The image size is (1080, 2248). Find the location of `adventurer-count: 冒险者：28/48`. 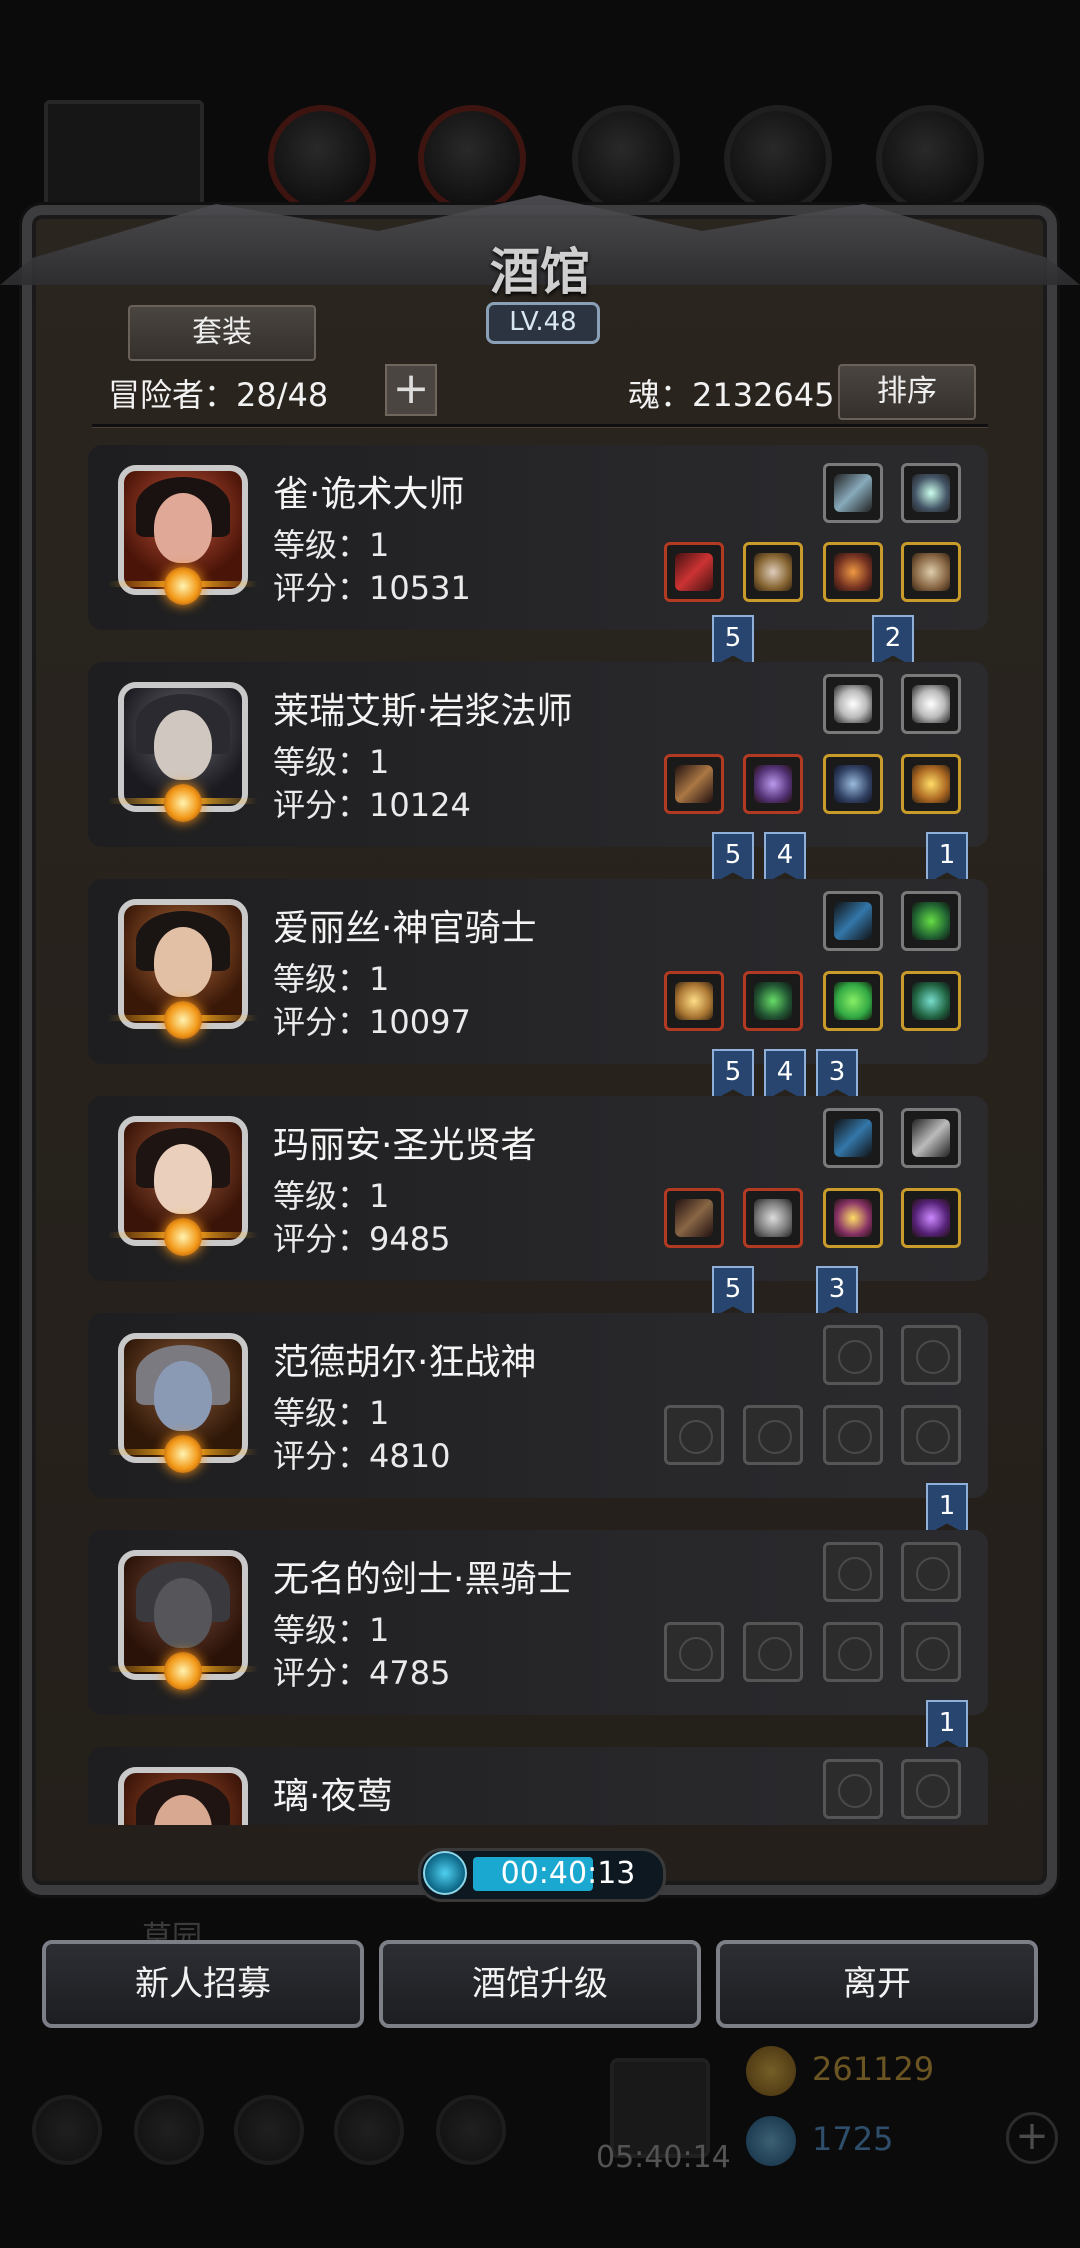

adventurer-count: 冒险者：28/48 is located at coordinates (218, 395).